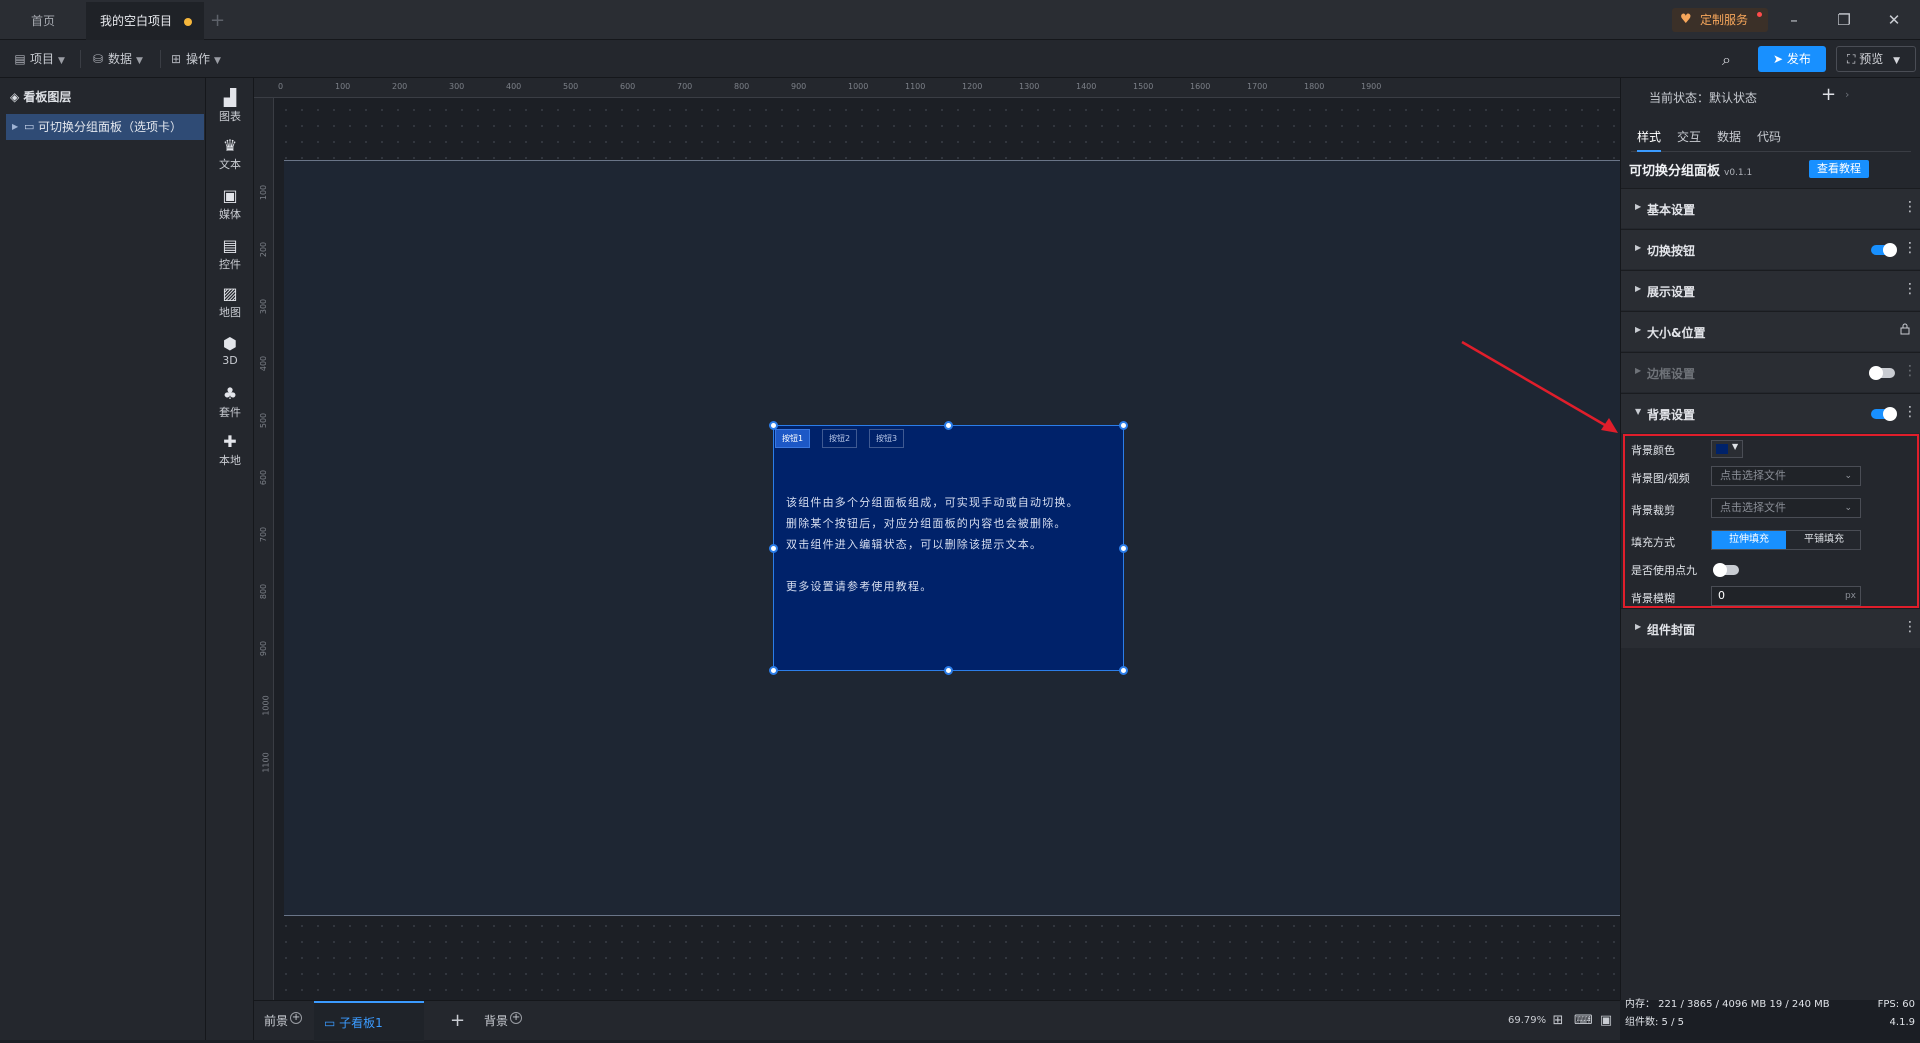 The height and width of the screenshot is (1043, 1920). Describe the element at coordinates (400, 86) in the screenshot. I see `ruler-tick-label: 200` at that location.